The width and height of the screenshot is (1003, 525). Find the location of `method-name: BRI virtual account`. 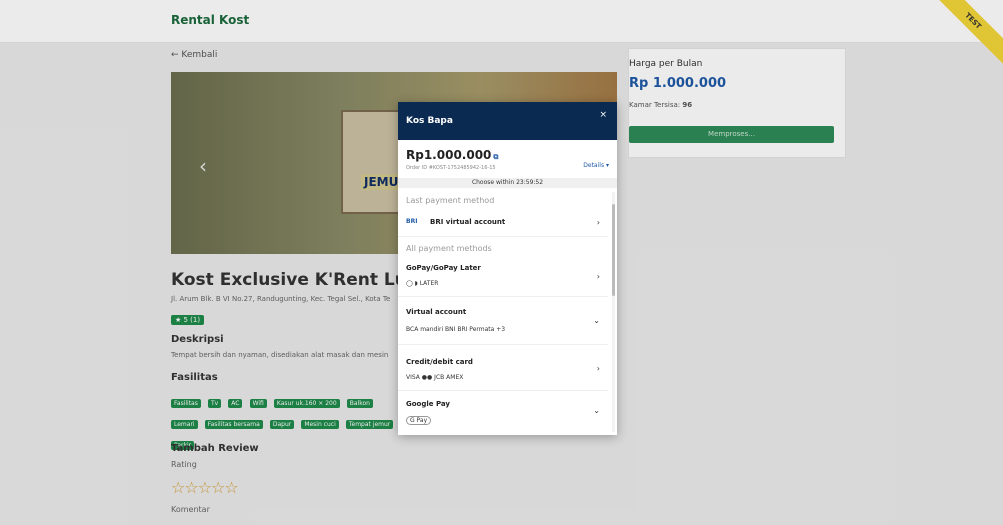

method-name: BRI virtual account is located at coordinates (468, 222).